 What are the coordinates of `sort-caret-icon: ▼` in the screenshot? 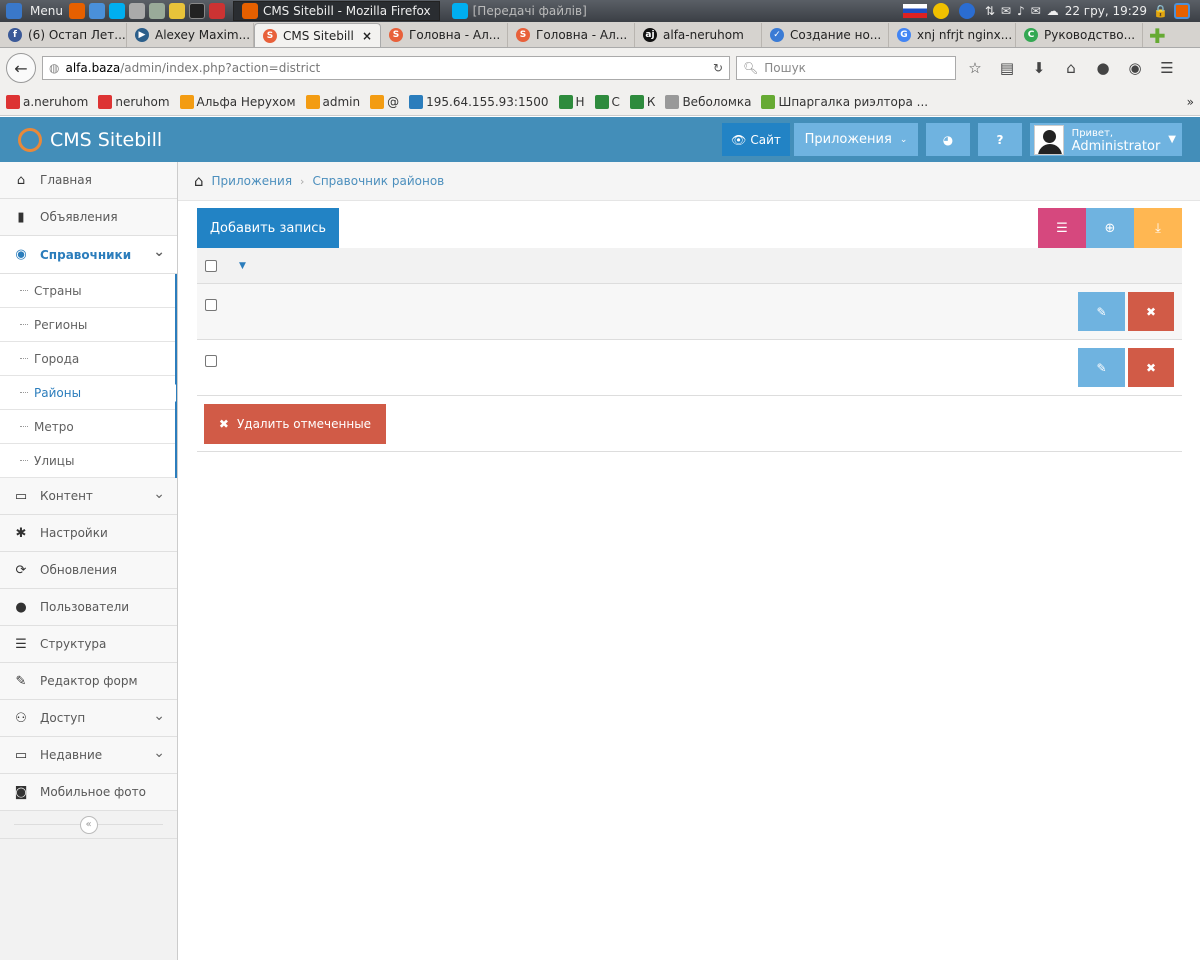 It's located at (242, 266).